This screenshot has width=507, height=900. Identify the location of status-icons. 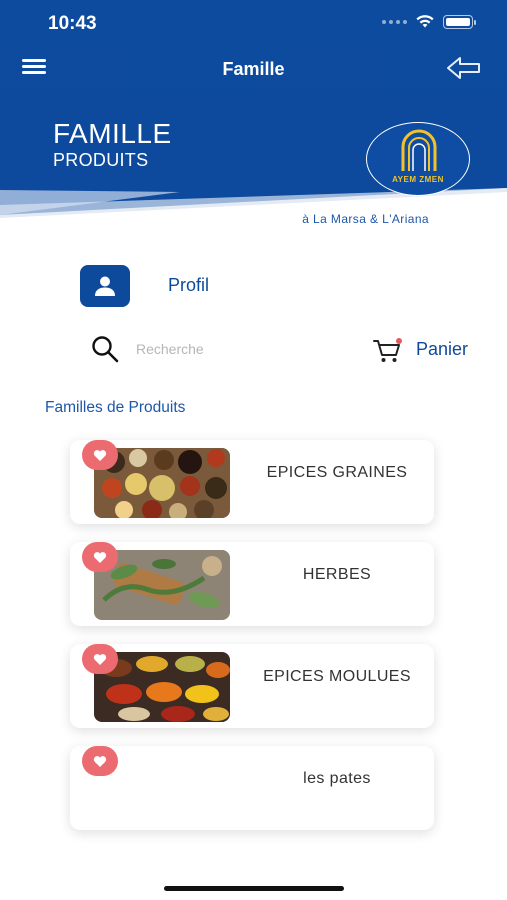
(429, 21).